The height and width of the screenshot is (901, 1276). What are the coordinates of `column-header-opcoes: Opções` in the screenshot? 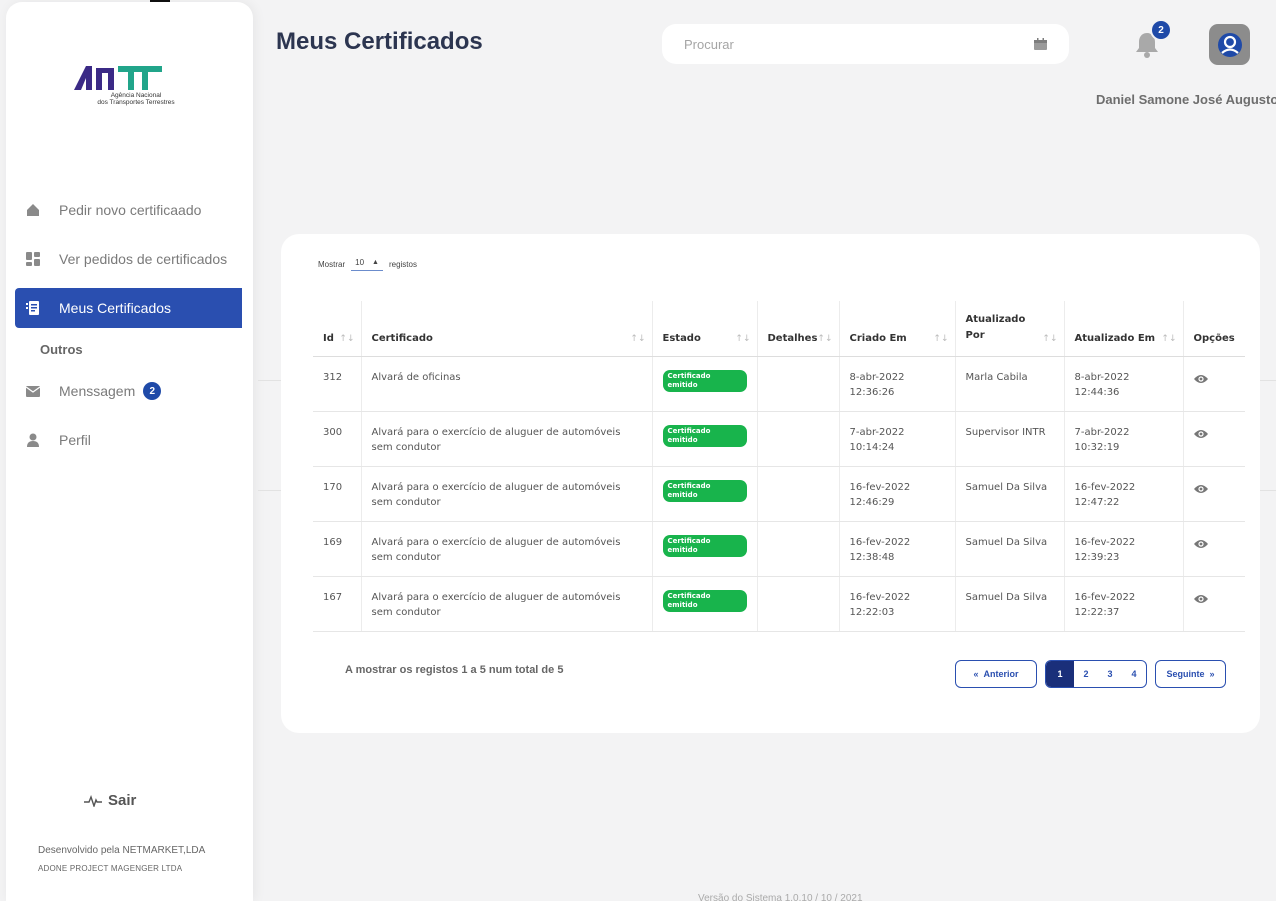 It's located at (1214, 329).